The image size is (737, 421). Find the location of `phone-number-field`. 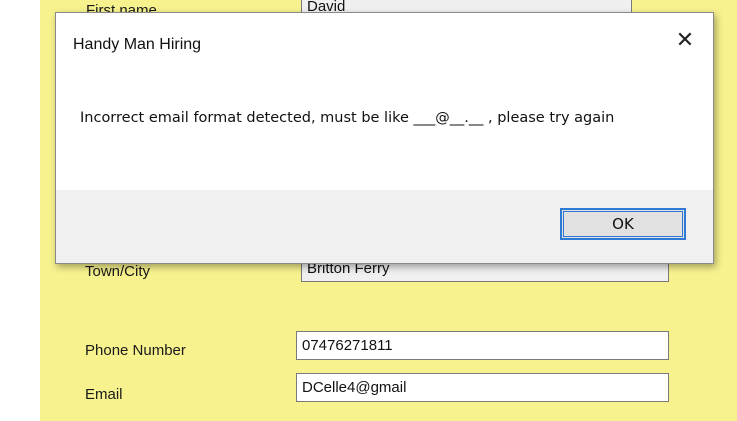

phone-number-field is located at coordinates (482, 345).